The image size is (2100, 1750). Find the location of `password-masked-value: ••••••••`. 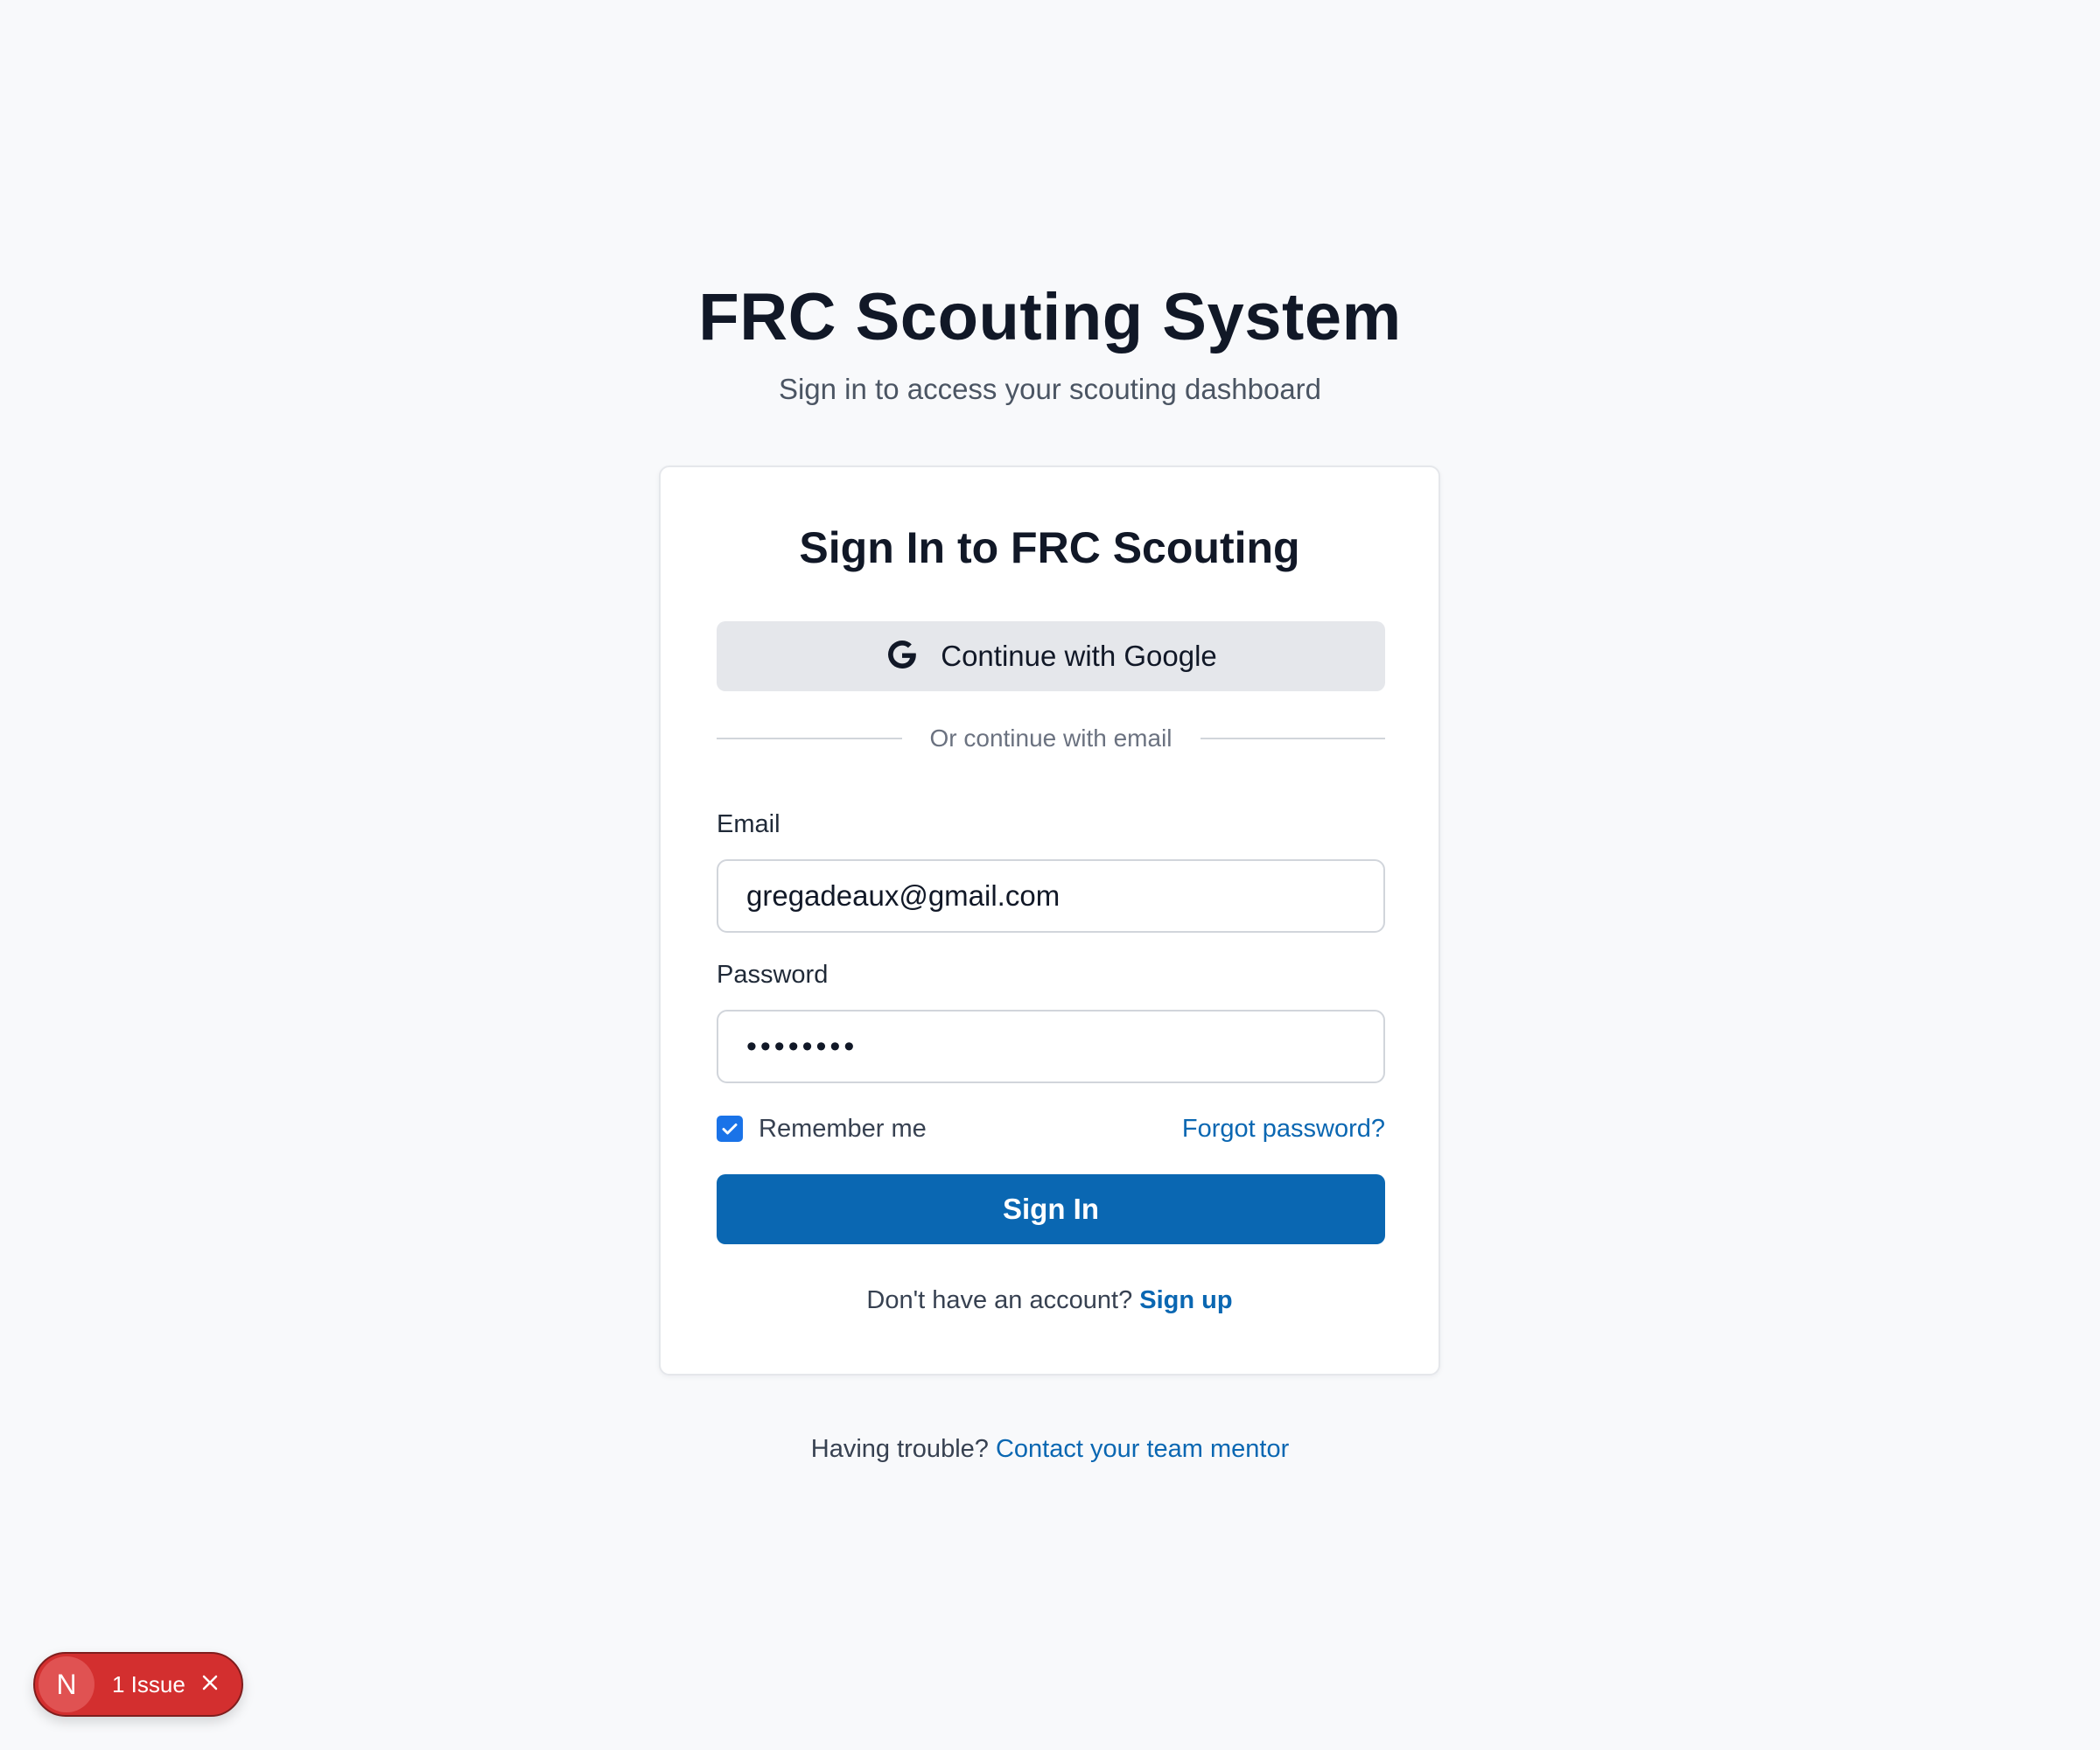

password-masked-value: •••••••• is located at coordinates (802, 1046).